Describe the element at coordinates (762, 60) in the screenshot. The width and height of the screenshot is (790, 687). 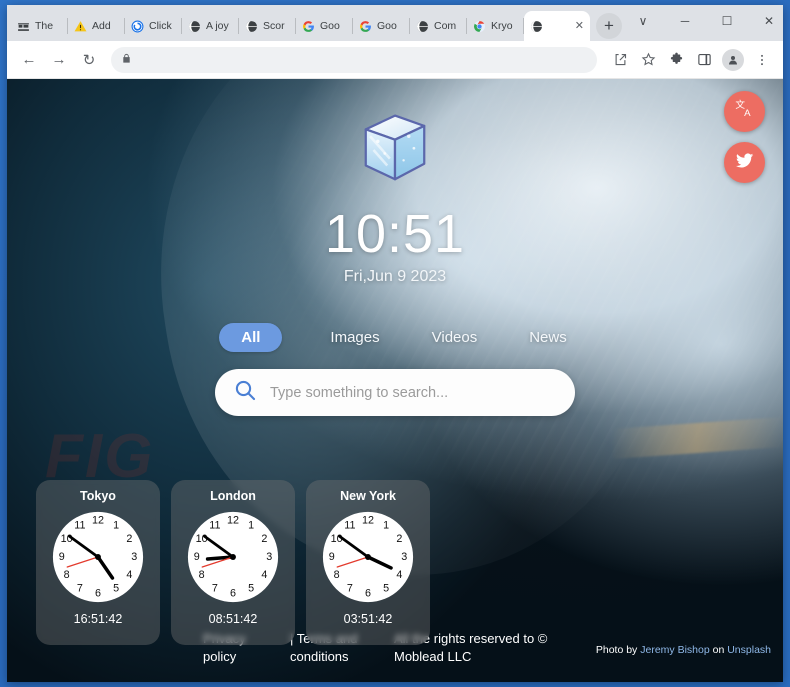
I see `more-menu-icon` at that location.